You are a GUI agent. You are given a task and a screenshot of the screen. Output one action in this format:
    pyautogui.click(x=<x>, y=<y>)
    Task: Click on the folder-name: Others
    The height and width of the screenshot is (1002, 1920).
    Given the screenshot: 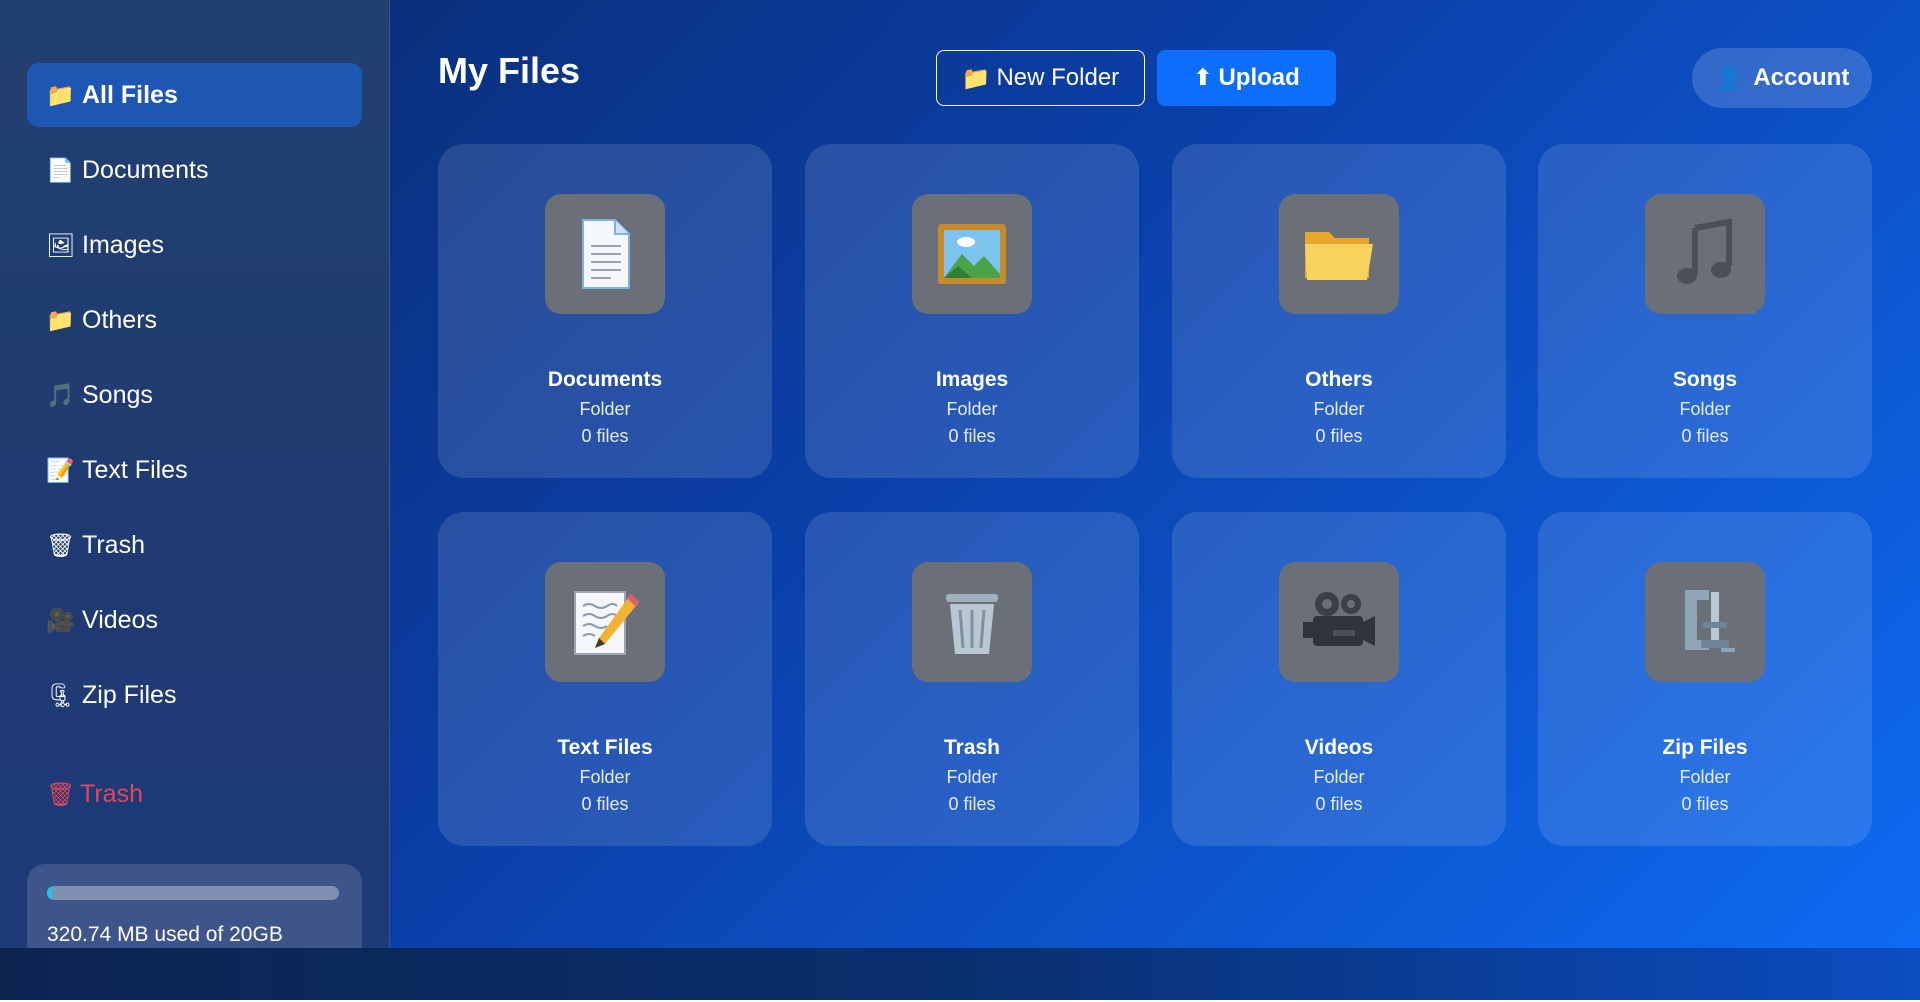 What is the action you would take?
    pyautogui.click(x=1339, y=379)
    